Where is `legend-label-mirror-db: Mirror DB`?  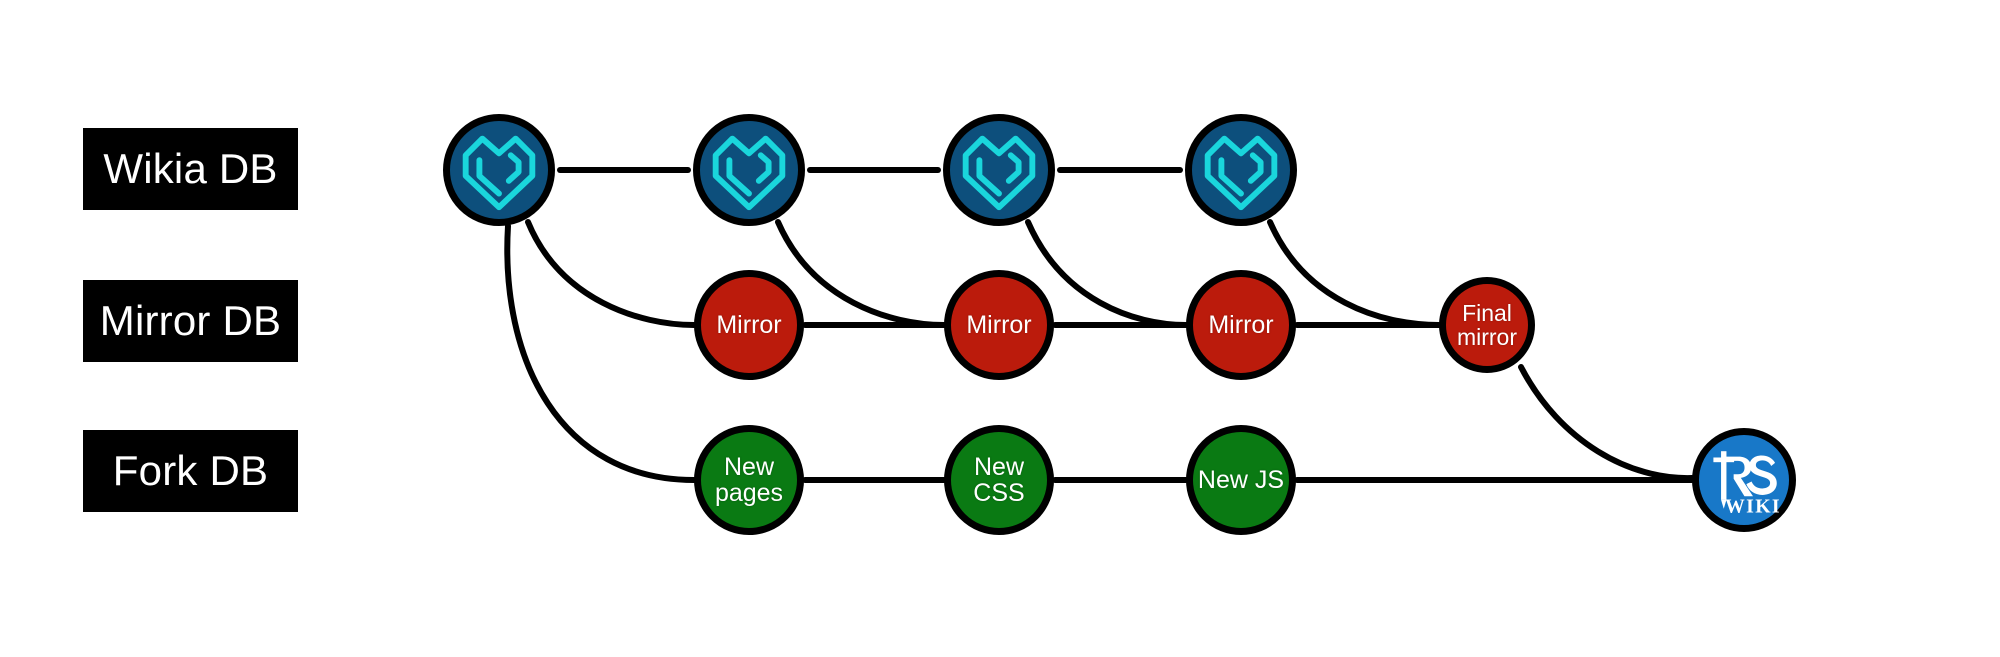
legend-label-mirror-db: Mirror DB is located at coordinates (190, 321).